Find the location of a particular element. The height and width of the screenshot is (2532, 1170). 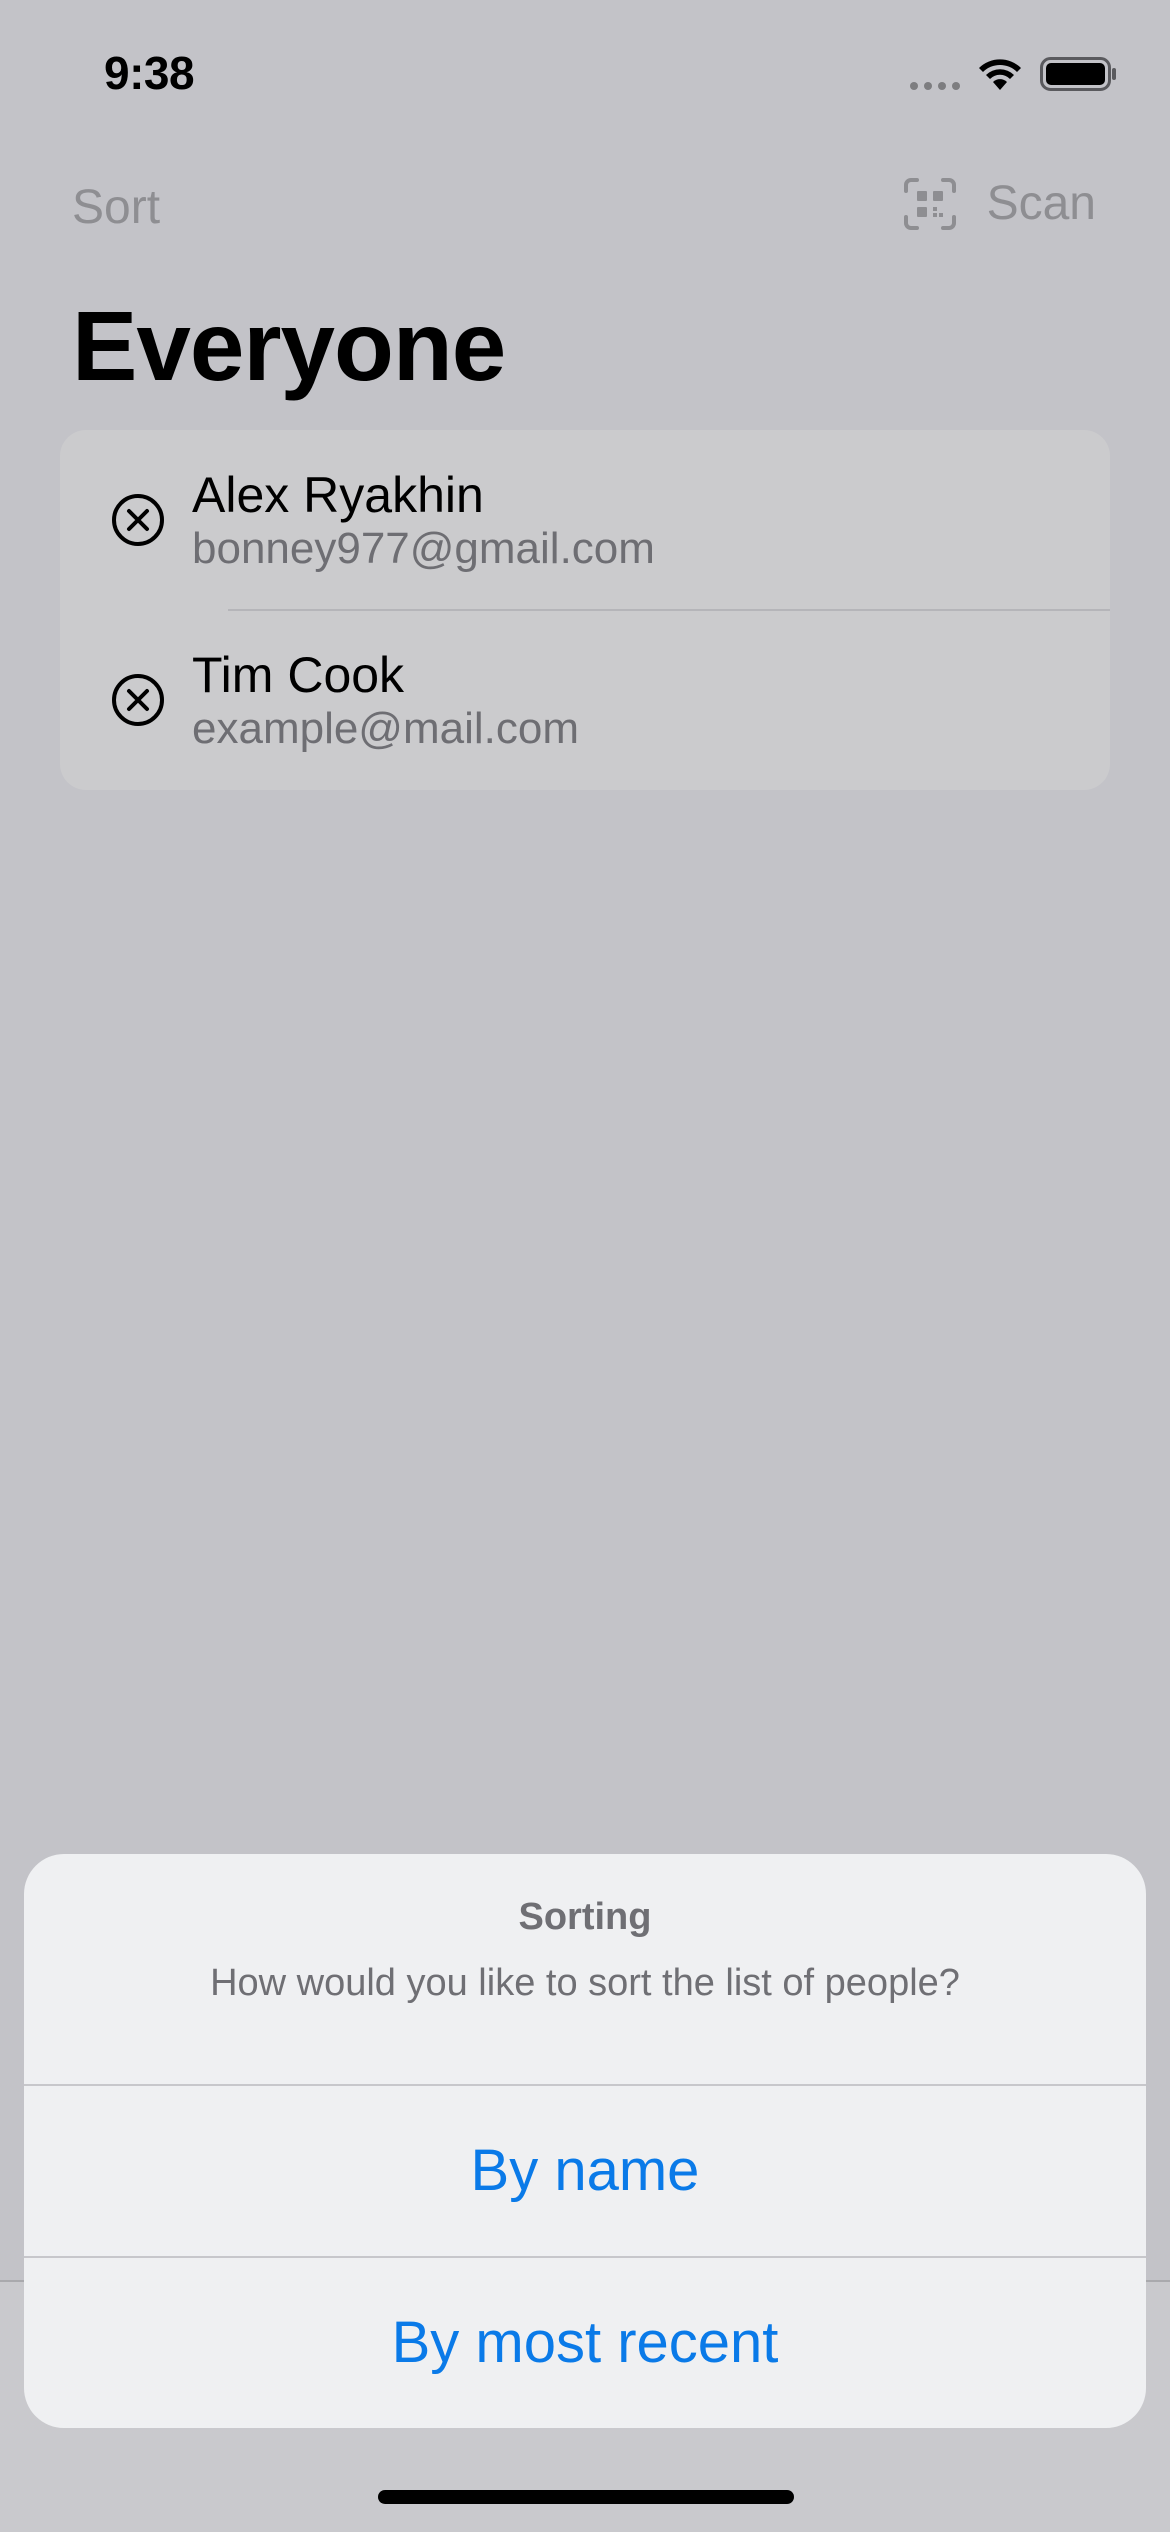

status-bar: 9:38 is located at coordinates (585, 70).